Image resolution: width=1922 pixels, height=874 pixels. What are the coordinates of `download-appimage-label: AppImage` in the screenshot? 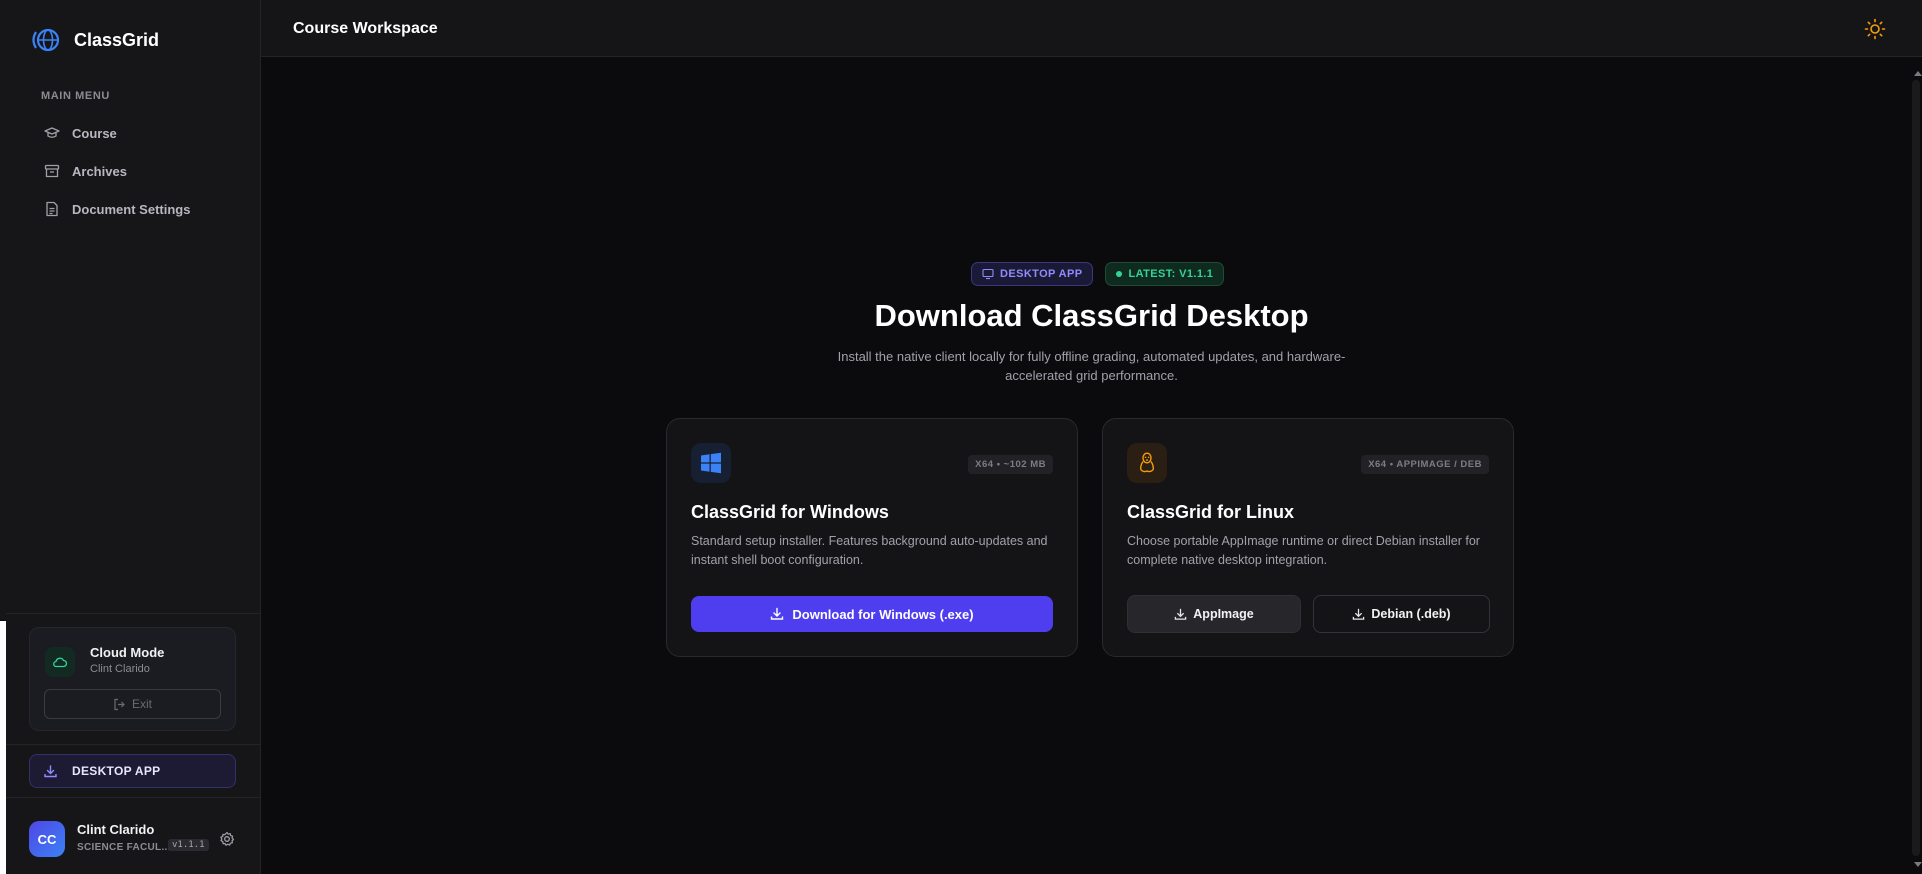 It's located at (1223, 614).